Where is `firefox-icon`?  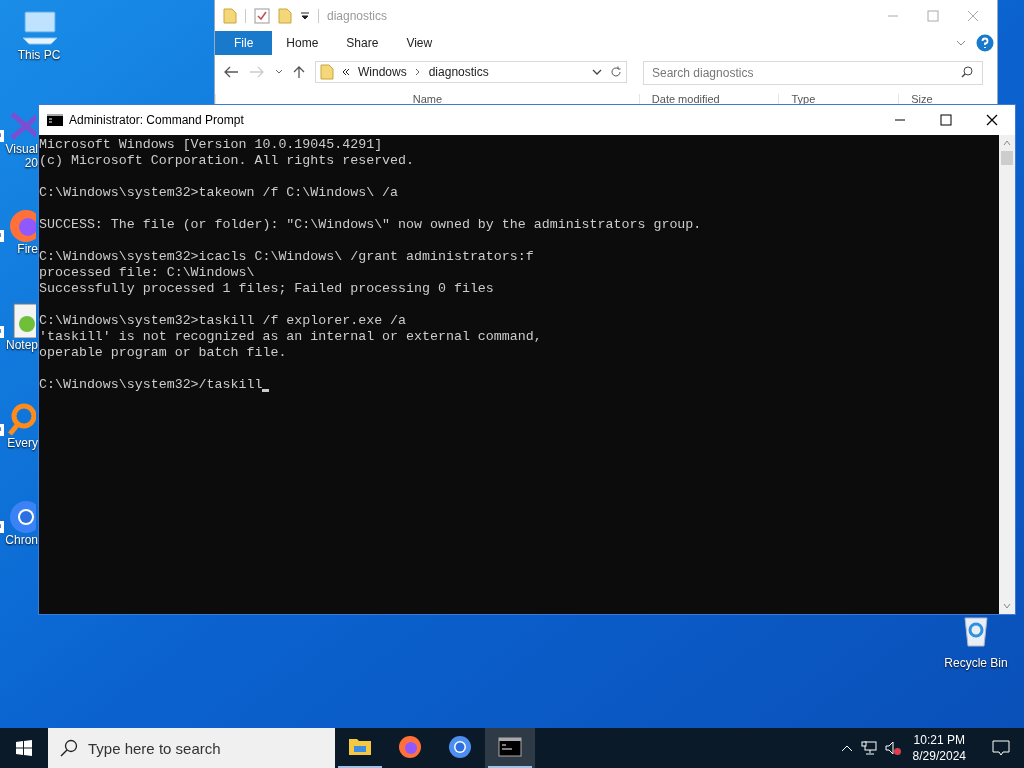
firefox-icon is located at coordinates (410, 747).